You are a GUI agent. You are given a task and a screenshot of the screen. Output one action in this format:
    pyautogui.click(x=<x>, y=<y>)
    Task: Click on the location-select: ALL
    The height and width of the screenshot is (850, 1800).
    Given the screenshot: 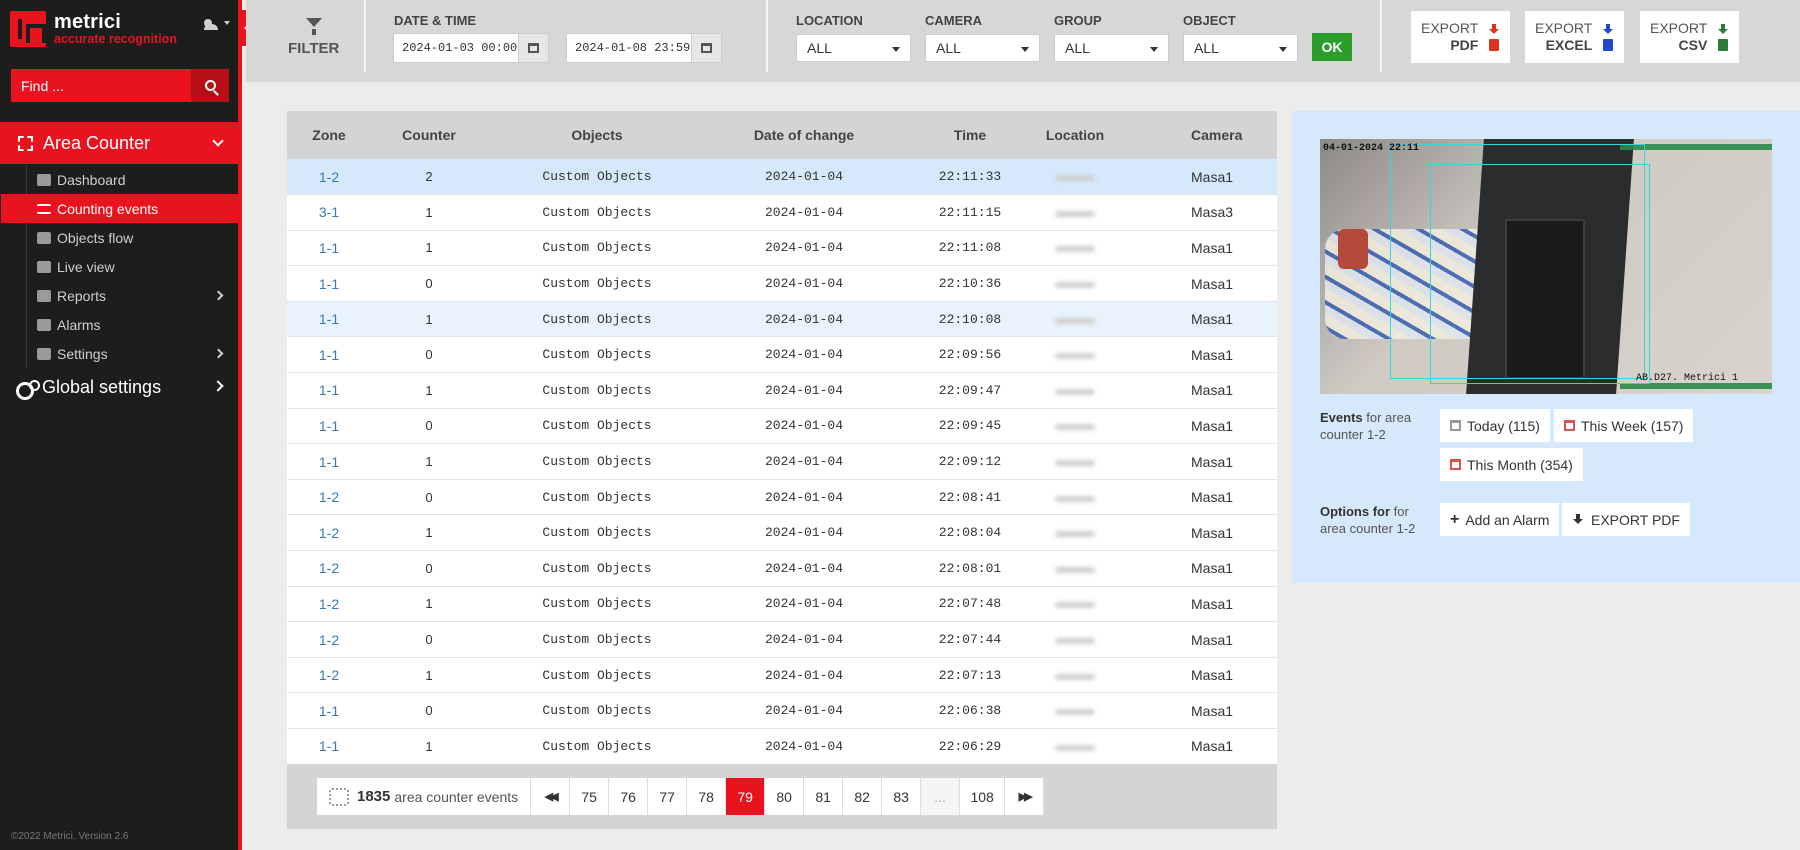 What is the action you would take?
    pyautogui.click(x=853, y=48)
    